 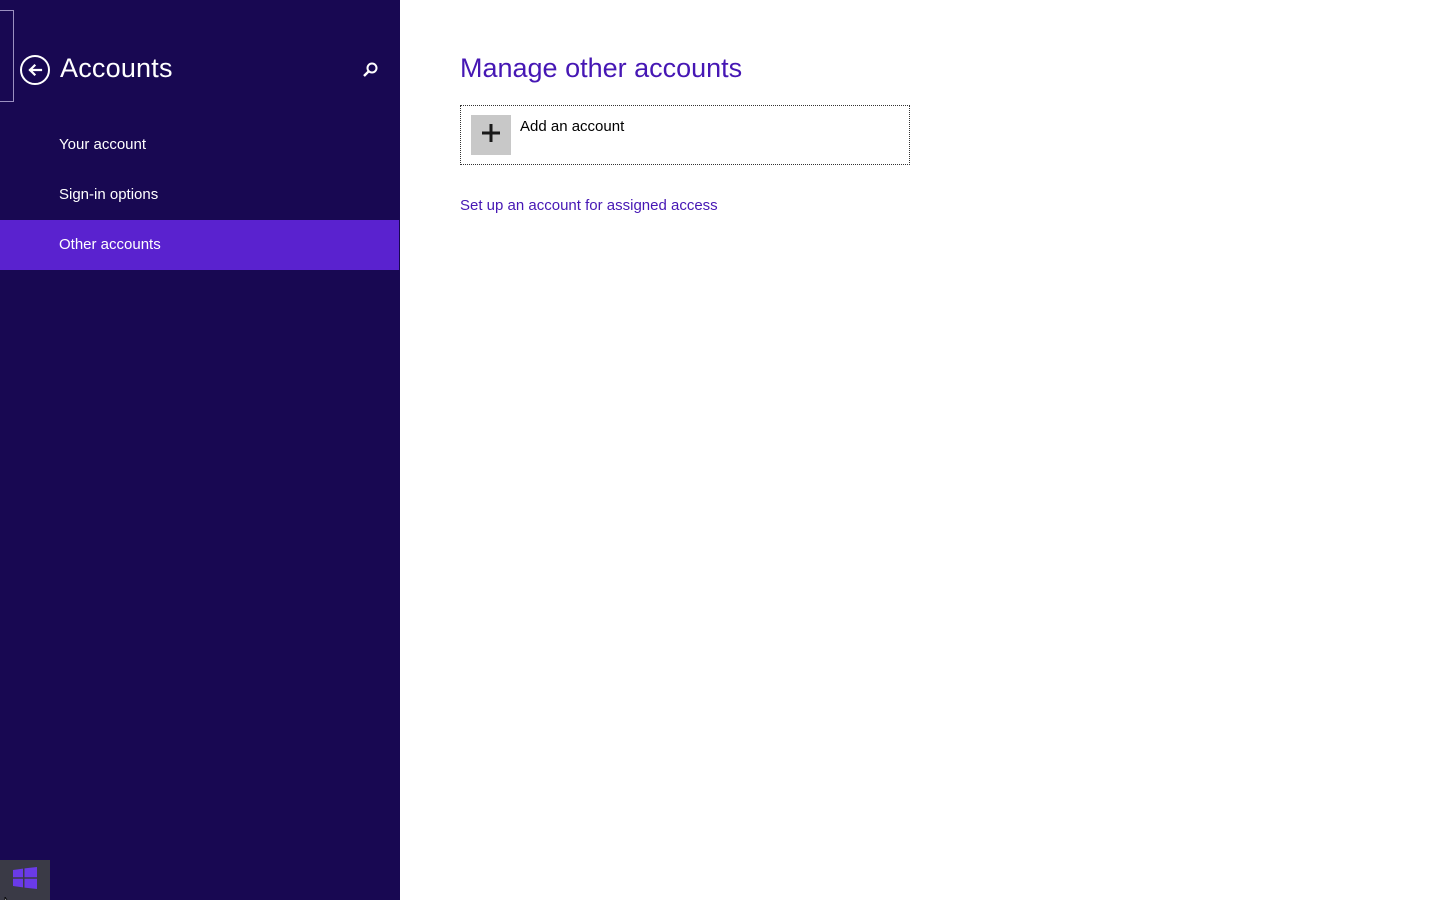 What do you see at coordinates (103, 144) in the screenshot?
I see `nav-item-label: Your account` at bounding box center [103, 144].